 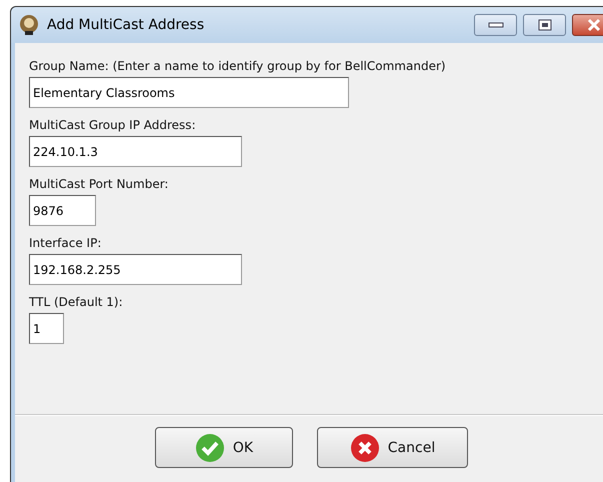 I want to click on maximize-button, so click(x=544, y=25).